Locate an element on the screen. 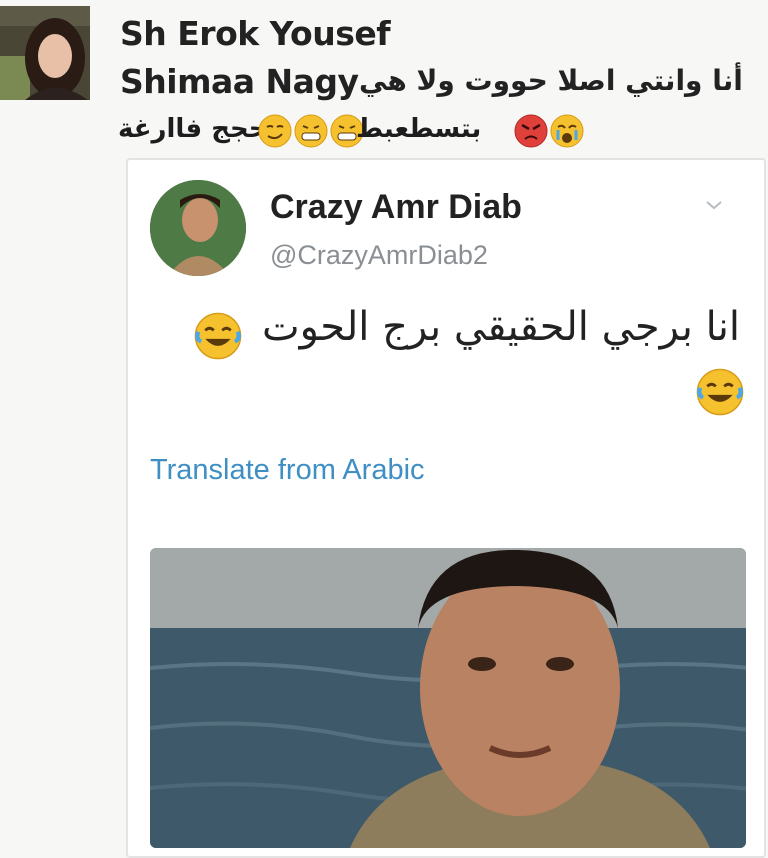 The image size is (768, 858). comment-line-1: Shimaa Nagy أنا وانتي اصلا حووت ولا هي is located at coordinates (431, 79).